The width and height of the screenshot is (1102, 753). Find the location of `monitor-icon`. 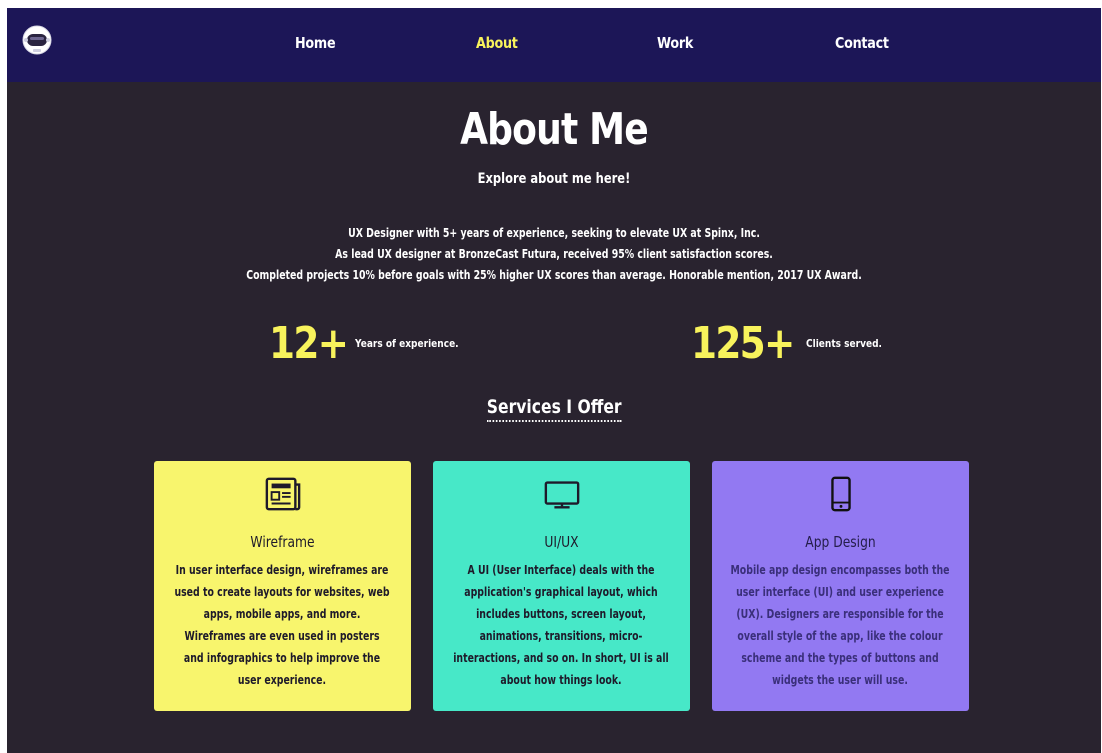

monitor-icon is located at coordinates (561, 495).